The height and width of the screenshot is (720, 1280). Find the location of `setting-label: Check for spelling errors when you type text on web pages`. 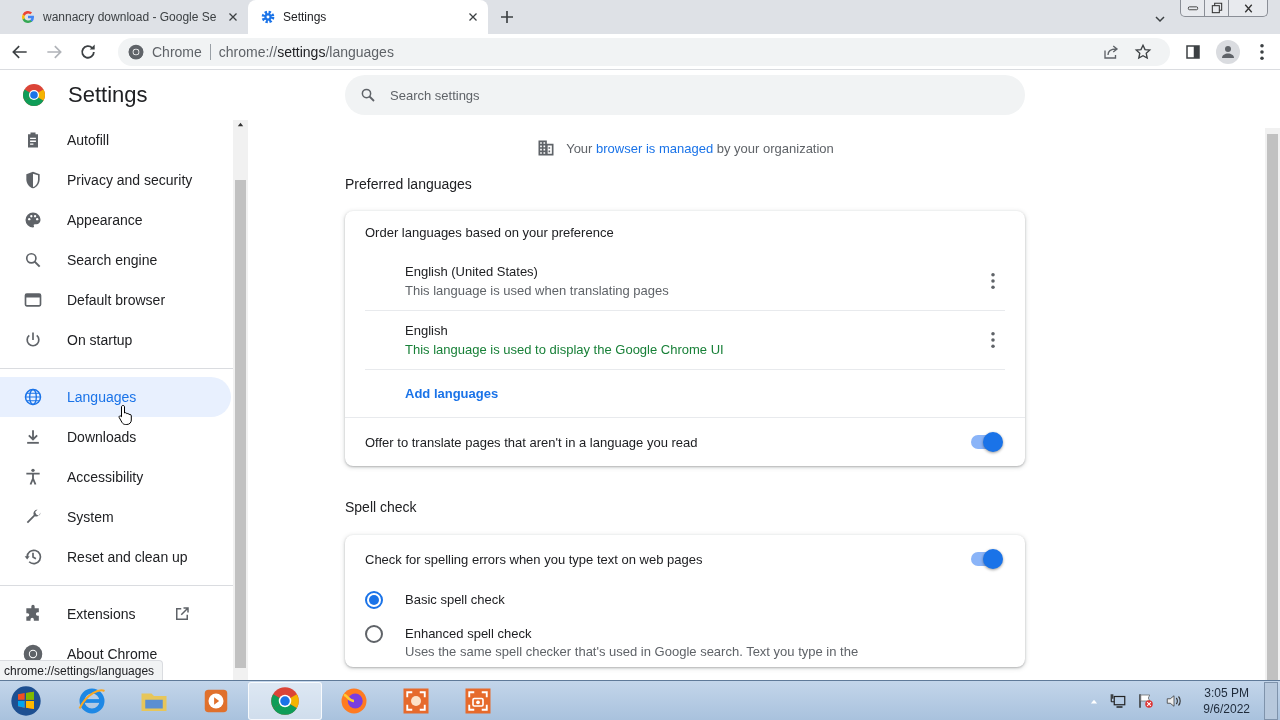

setting-label: Check for spelling errors when you type text on web pages is located at coordinates (534, 559).